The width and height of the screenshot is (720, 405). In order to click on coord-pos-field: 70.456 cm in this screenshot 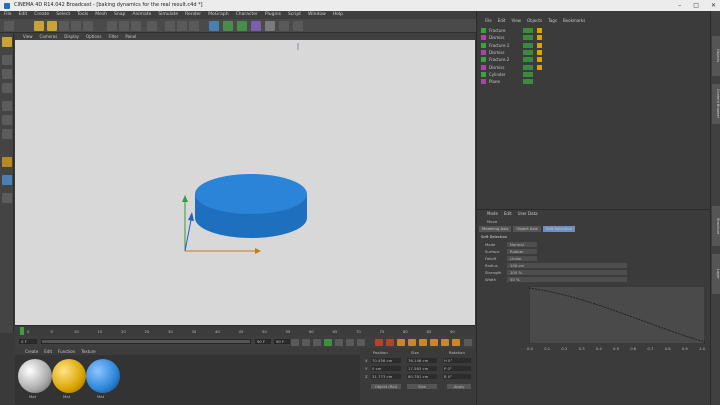, I will do `click(386, 360)`.